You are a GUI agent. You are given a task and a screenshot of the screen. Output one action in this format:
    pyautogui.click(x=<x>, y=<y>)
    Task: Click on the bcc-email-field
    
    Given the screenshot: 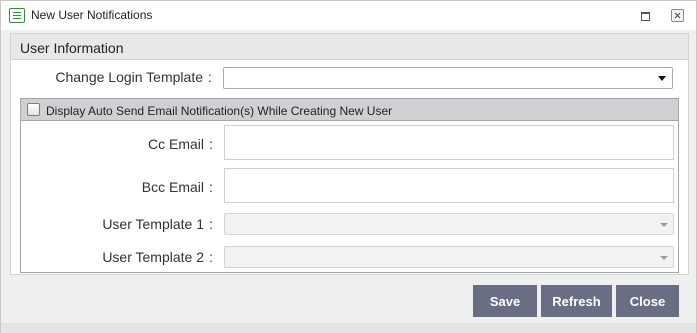 What is the action you would take?
    pyautogui.click(x=449, y=185)
    